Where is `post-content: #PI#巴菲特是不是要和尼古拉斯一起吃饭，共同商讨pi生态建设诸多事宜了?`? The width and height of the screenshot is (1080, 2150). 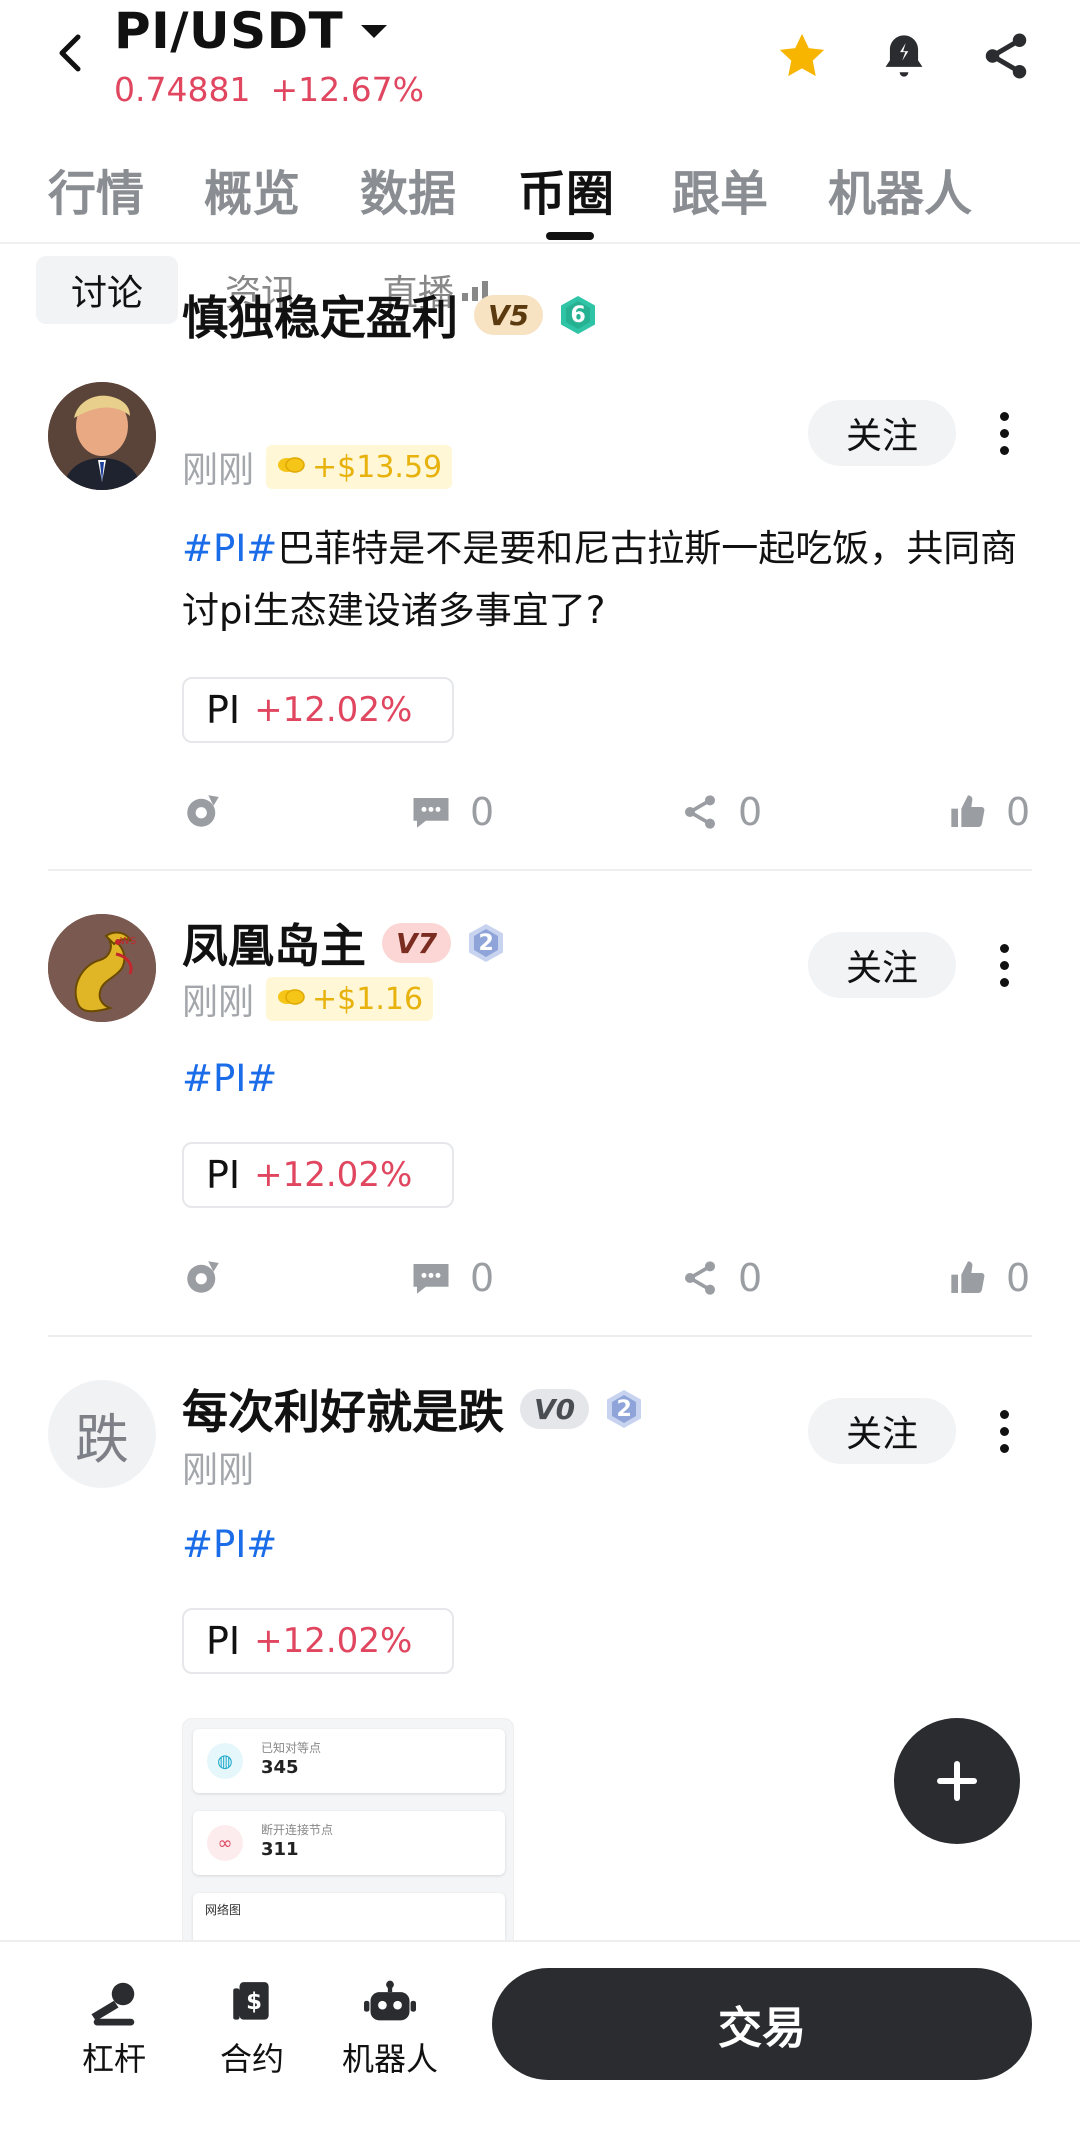
post-content: #PI#巴菲特是不是要和尼古拉斯一起吃饭，共同商讨pi生态建设诸多事宜了? is located at coordinates (612, 580).